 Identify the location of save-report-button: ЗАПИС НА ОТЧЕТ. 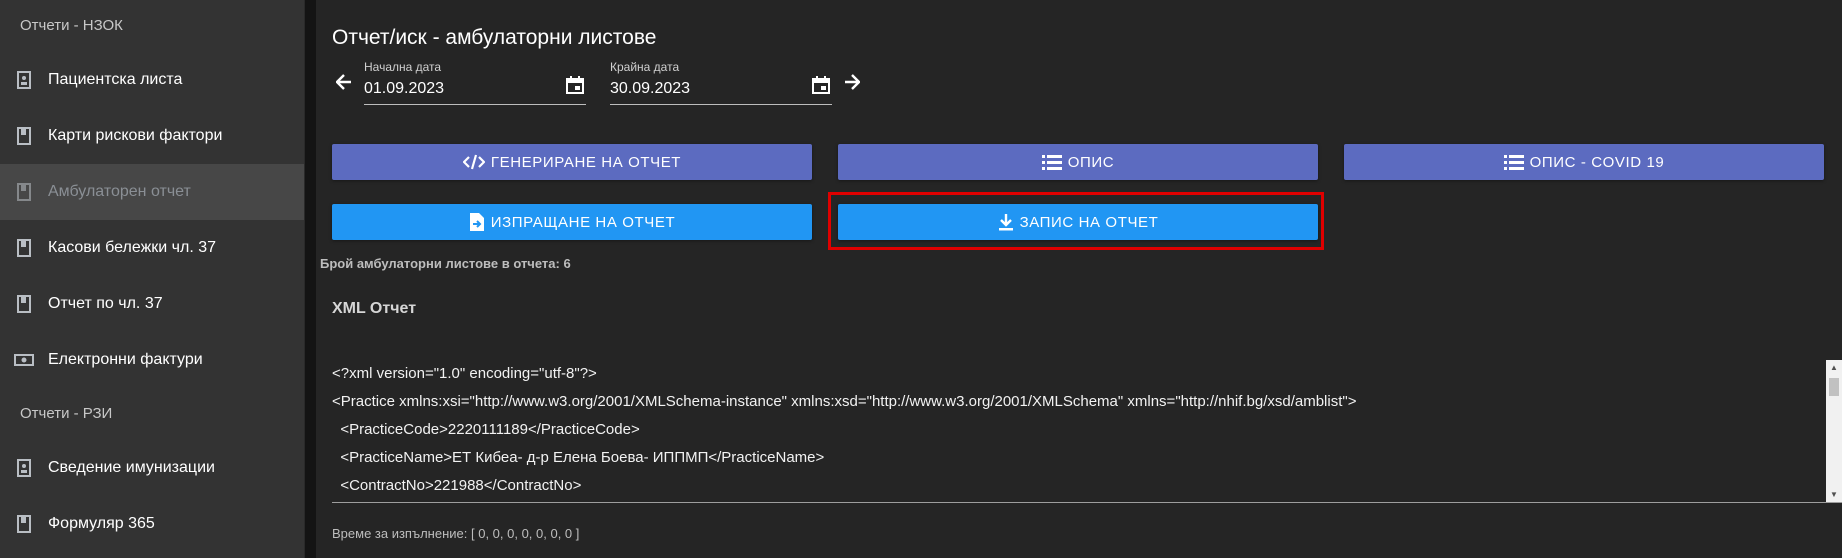
(1078, 222).